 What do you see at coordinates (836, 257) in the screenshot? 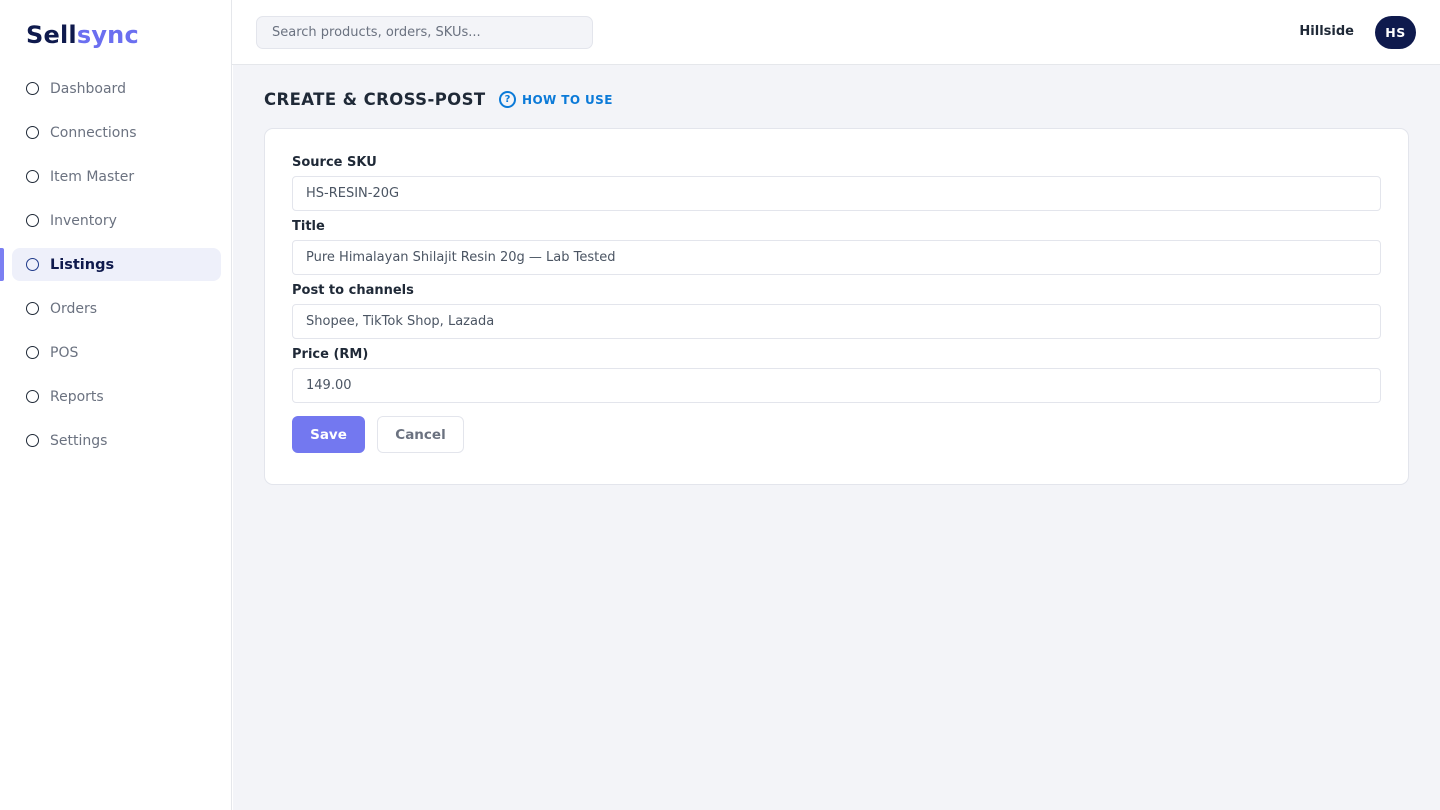
I see `title-input` at bounding box center [836, 257].